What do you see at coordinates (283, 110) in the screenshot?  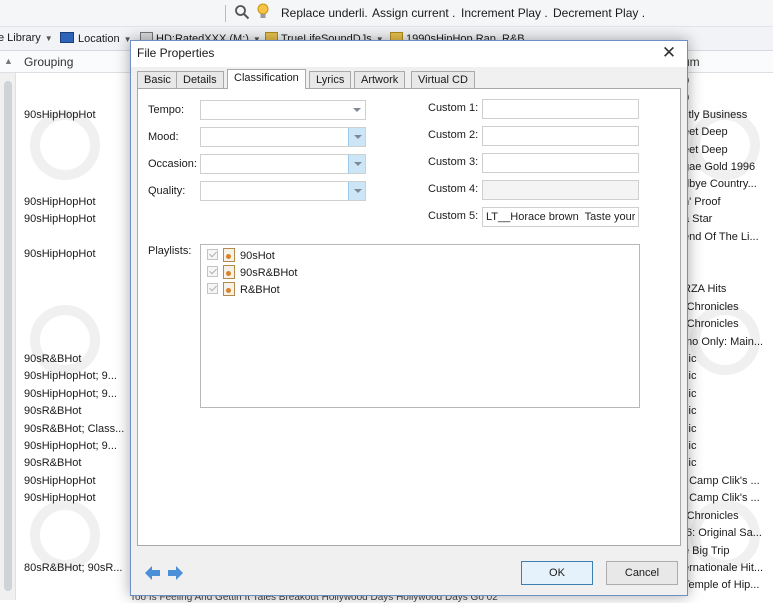 I see `tempo-select` at bounding box center [283, 110].